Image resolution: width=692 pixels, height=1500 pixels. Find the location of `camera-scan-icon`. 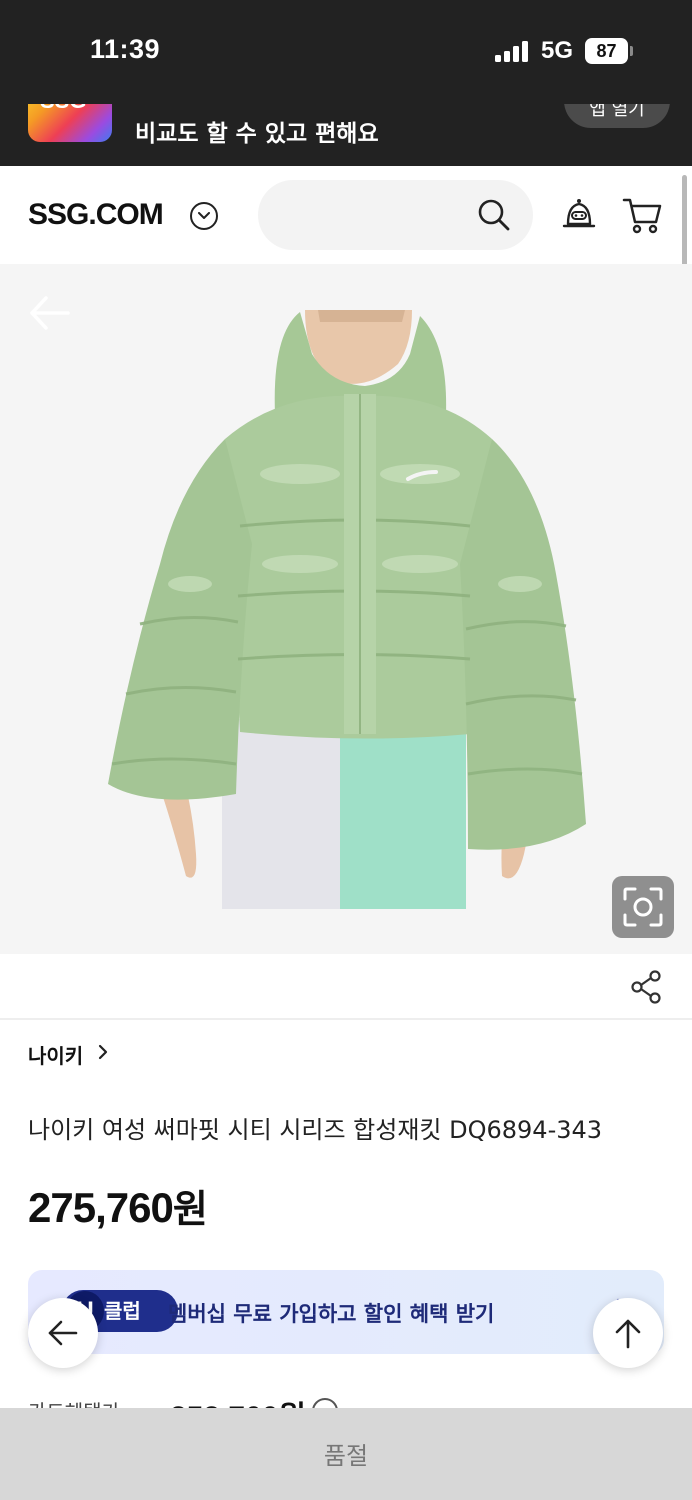

camera-scan-icon is located at coordinates (643, 907).